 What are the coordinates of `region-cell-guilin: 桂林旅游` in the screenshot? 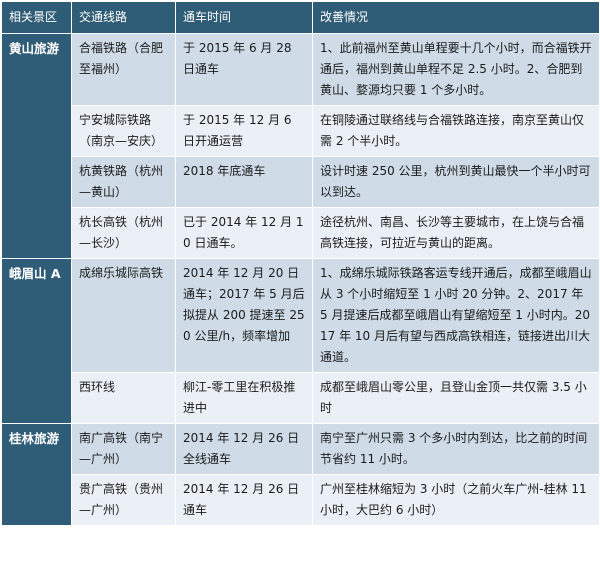 It's located at (36, 474).